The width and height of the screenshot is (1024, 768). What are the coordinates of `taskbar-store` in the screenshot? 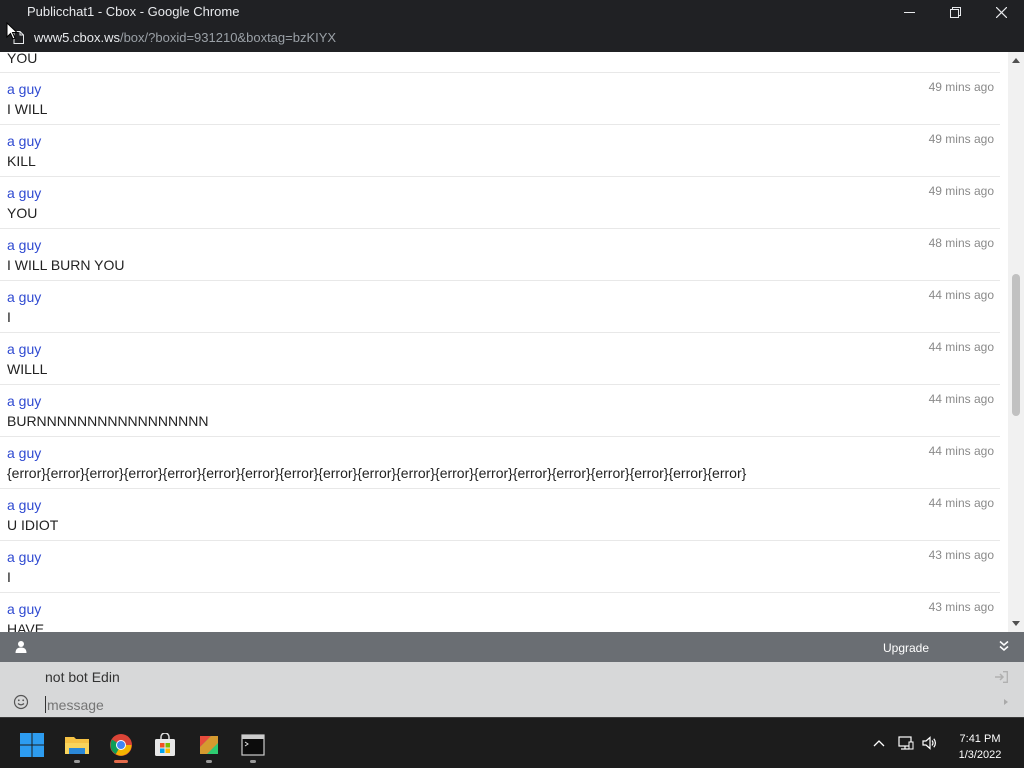 It's located at (165, 745).